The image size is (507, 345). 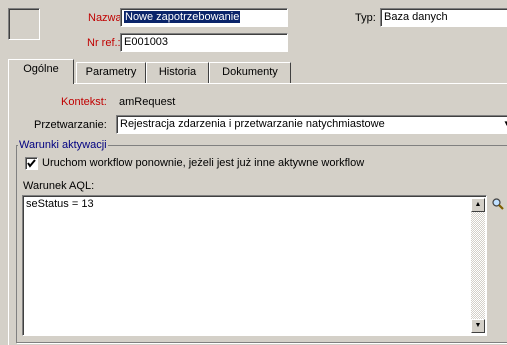 I want to click on type-value: Baza danych, so click(x=416, y=17).